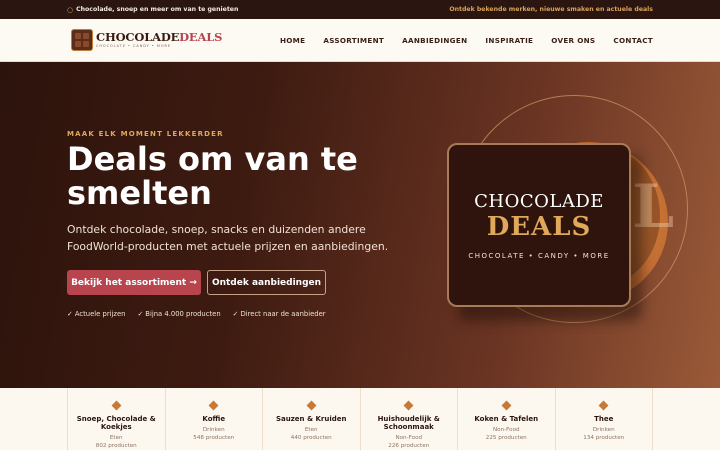 The width and height of the screenshot is (720, 450). I want to click on logo-text: CHOCOLADEDEALS CHOCOLATE • CANDY • MORE, so click(159, 39).